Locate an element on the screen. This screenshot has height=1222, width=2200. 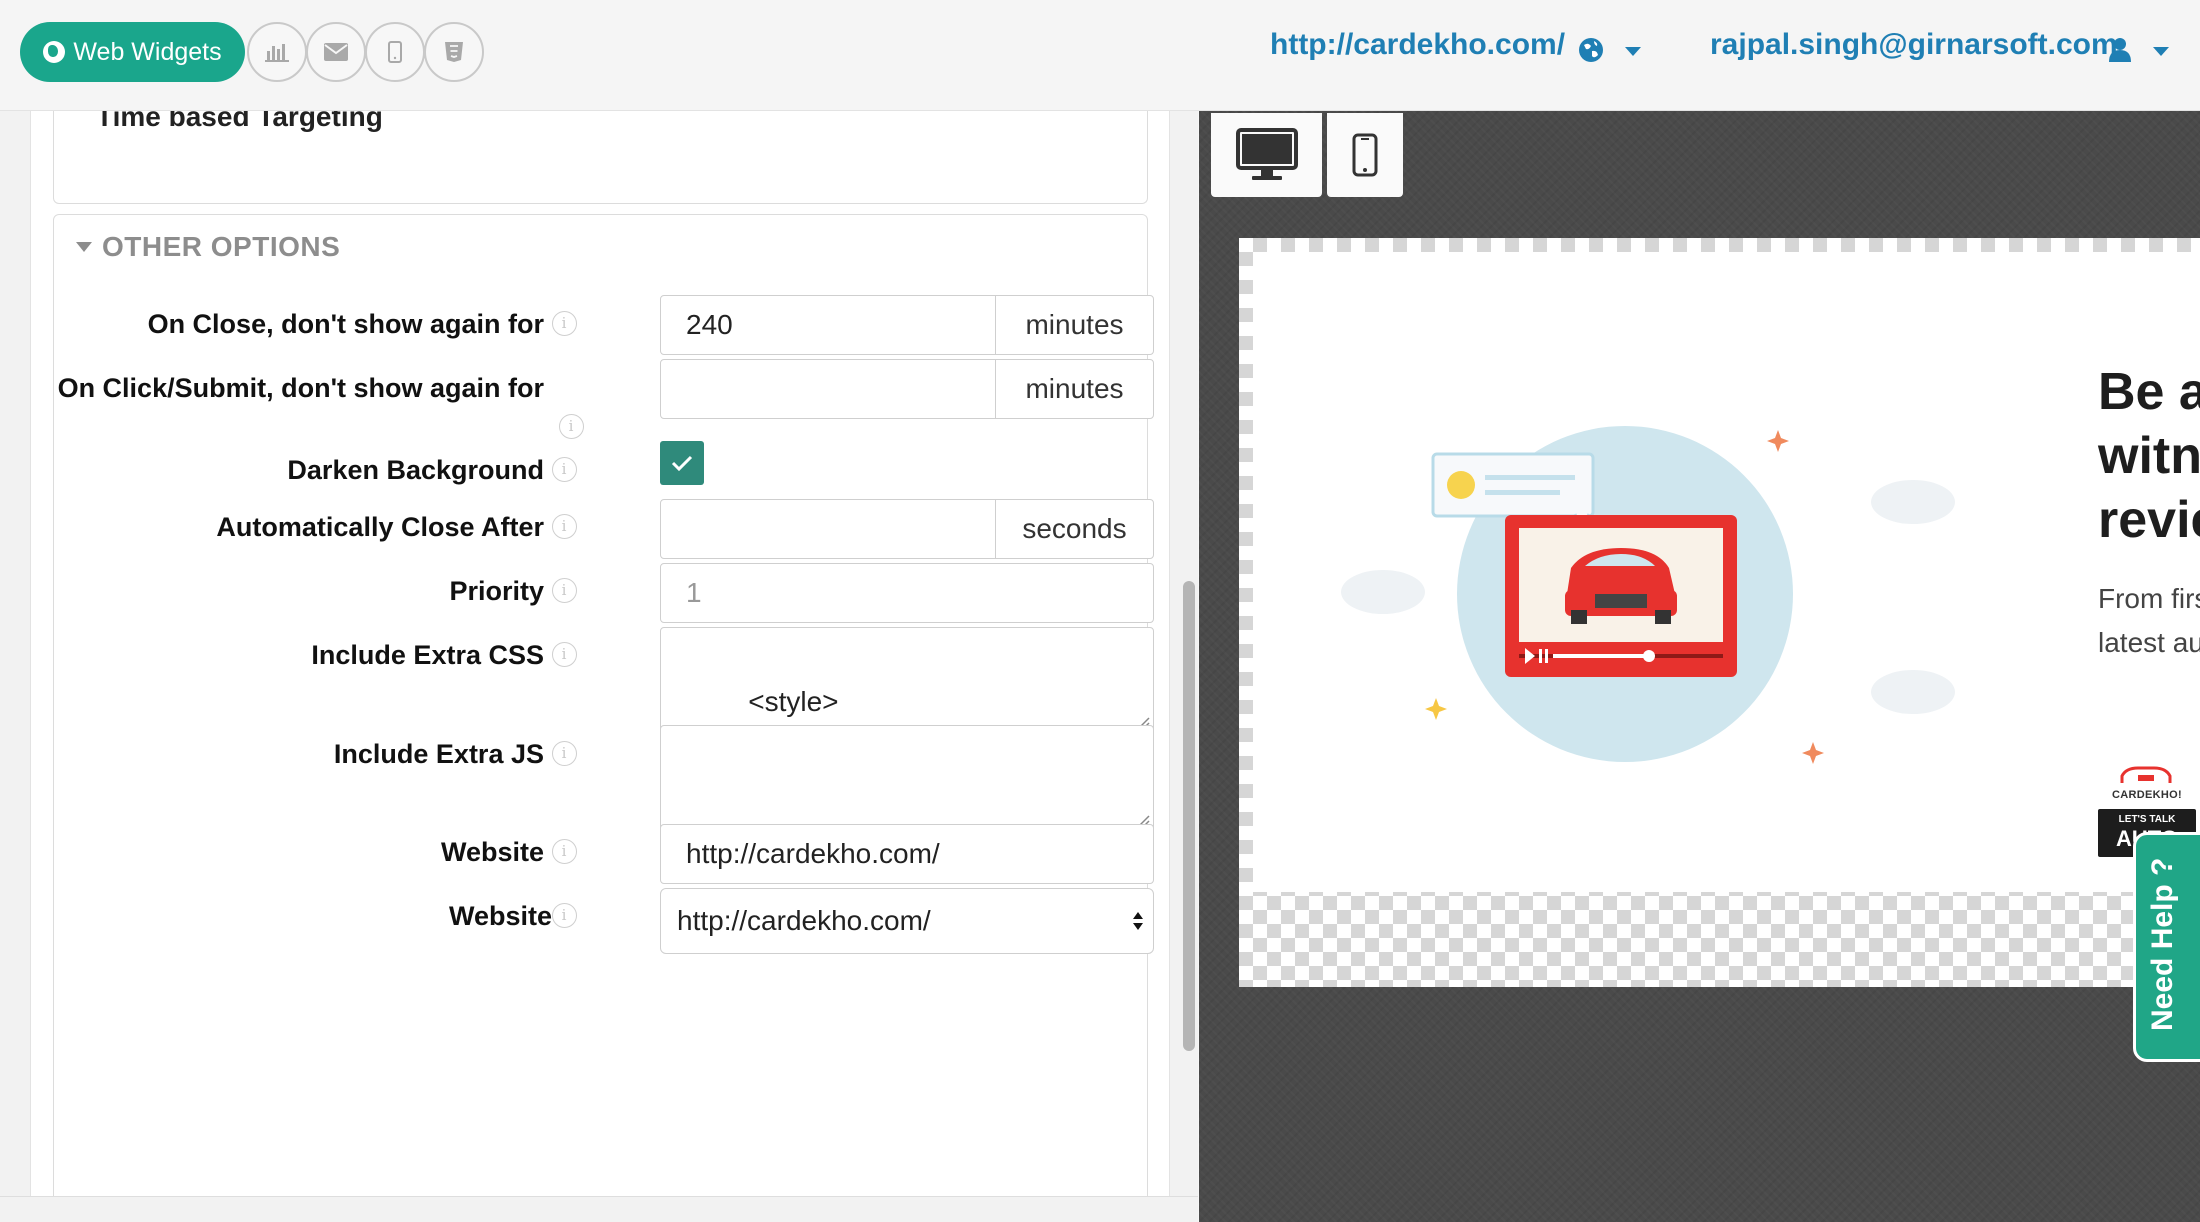
extra-css-label-row: Include Extra CSS is located at coordinates (444, 655).